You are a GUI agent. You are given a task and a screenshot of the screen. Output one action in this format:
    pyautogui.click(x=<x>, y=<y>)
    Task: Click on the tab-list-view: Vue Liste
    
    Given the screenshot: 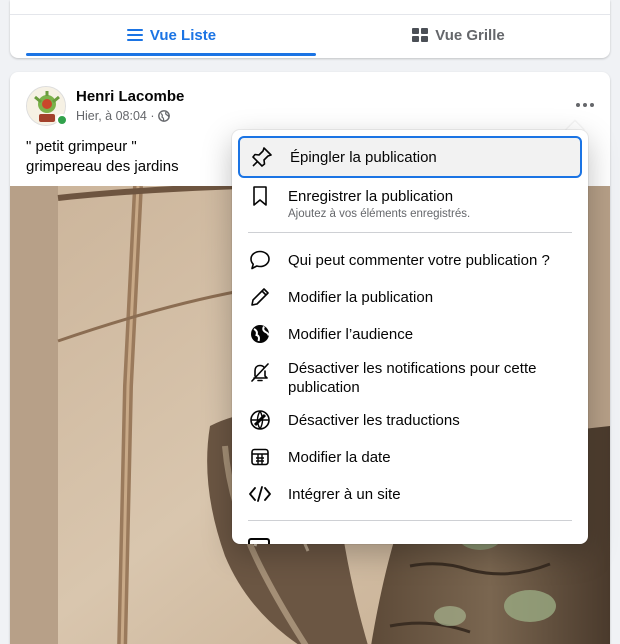 What is the action you would take?
    pyautogui.click(x=171, y=35)
    